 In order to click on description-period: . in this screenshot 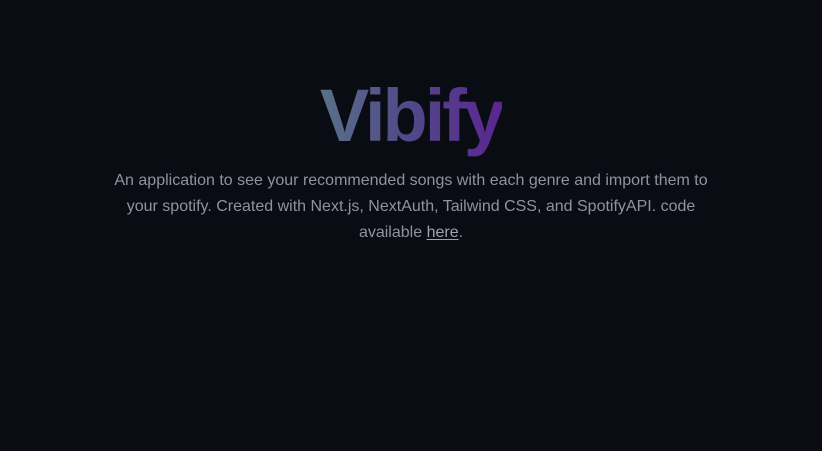, I will do `click(461, 232)`.